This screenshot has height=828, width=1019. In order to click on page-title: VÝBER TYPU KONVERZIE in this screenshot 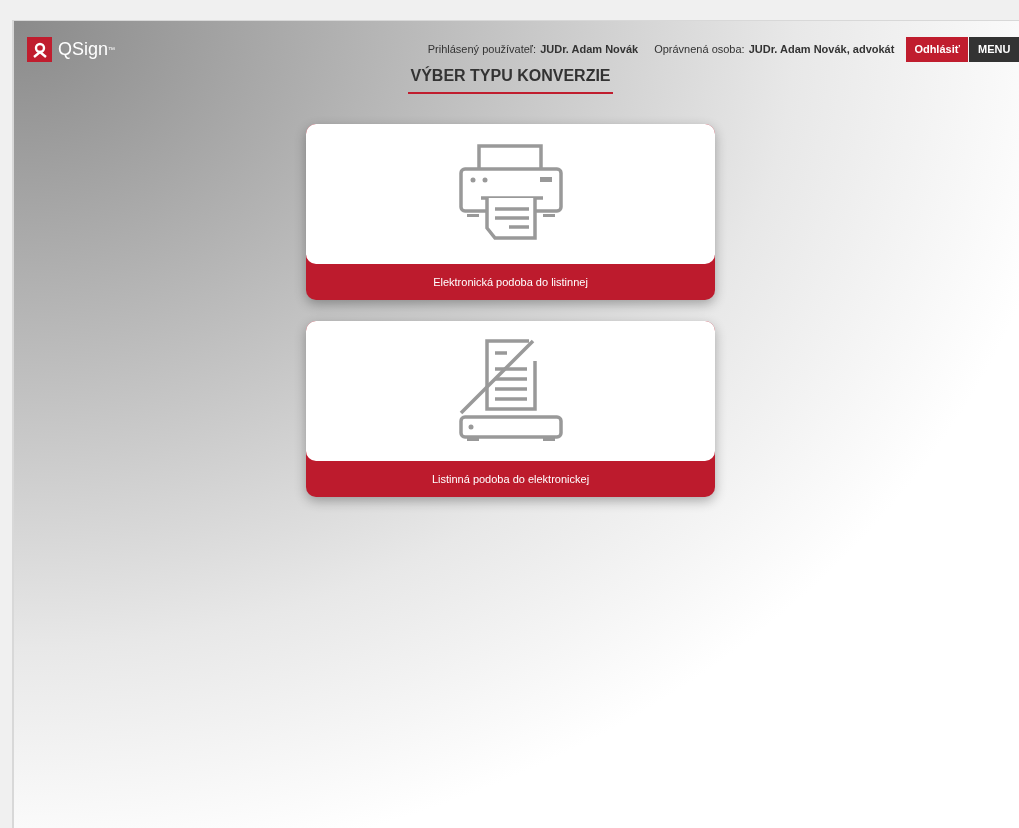, I will do `click(510, 79)`.